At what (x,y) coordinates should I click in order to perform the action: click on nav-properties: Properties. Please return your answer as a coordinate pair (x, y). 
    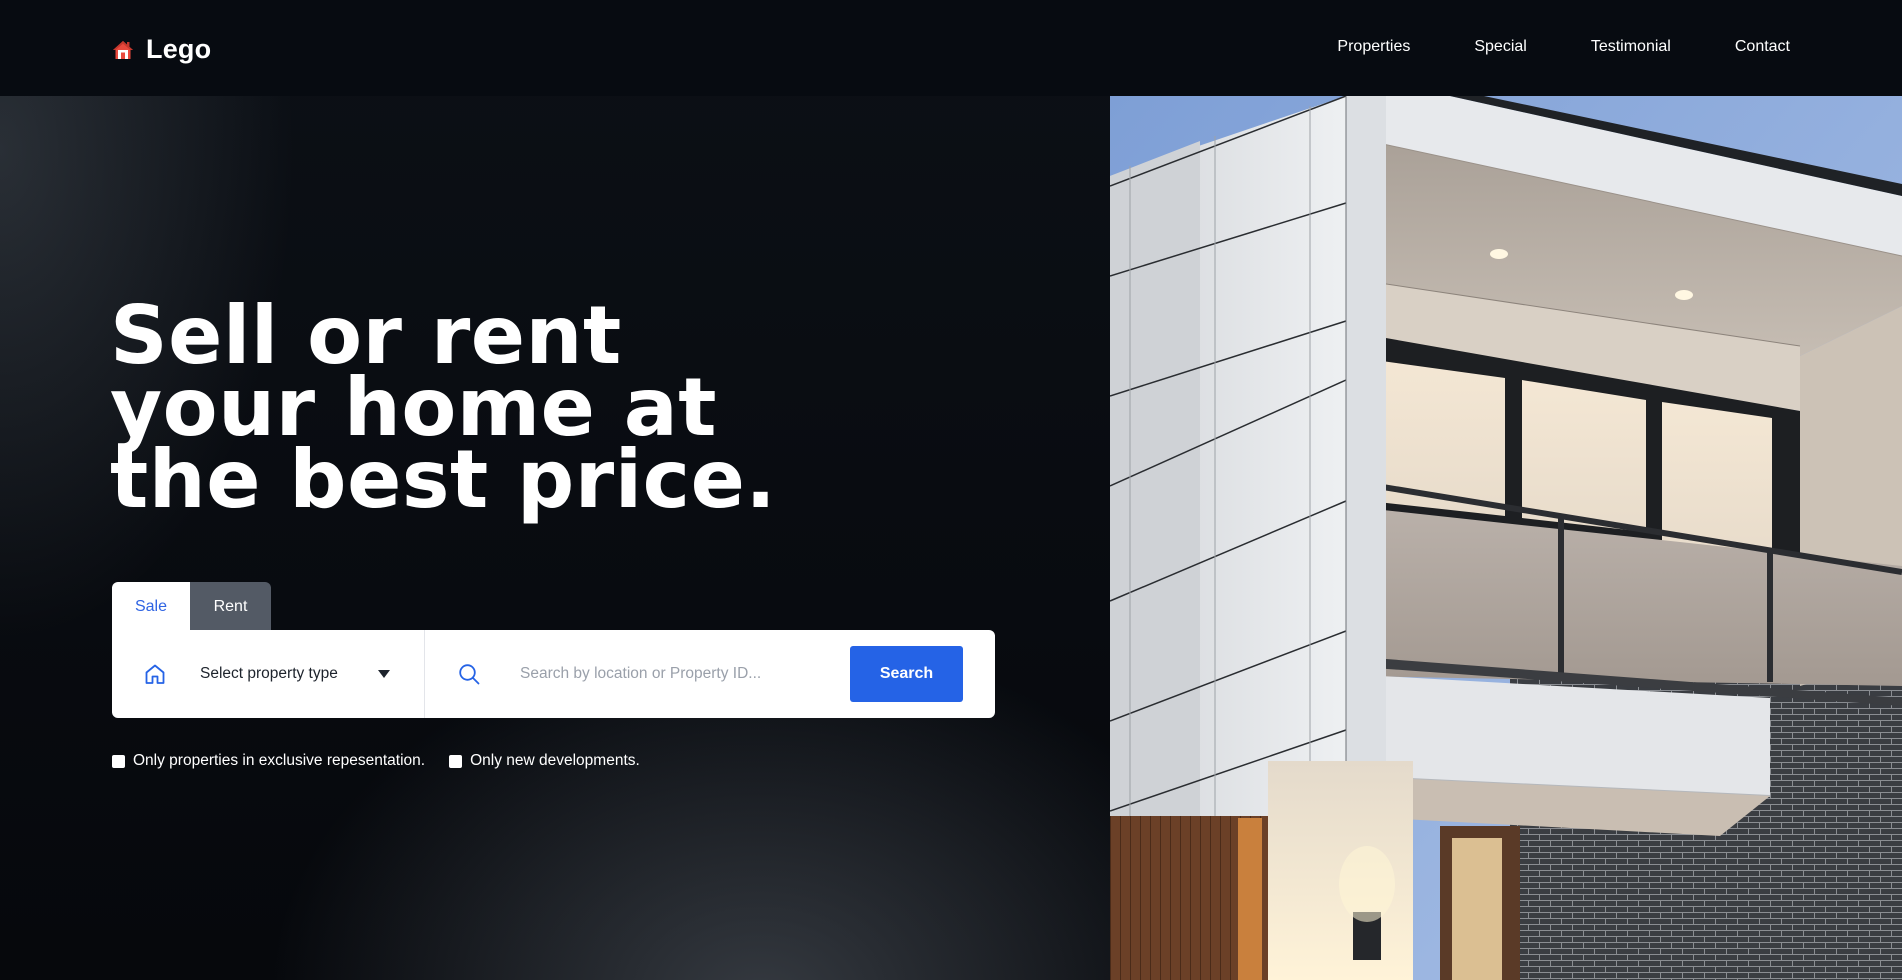
    Looking at the image, I should click on (1373, 47).